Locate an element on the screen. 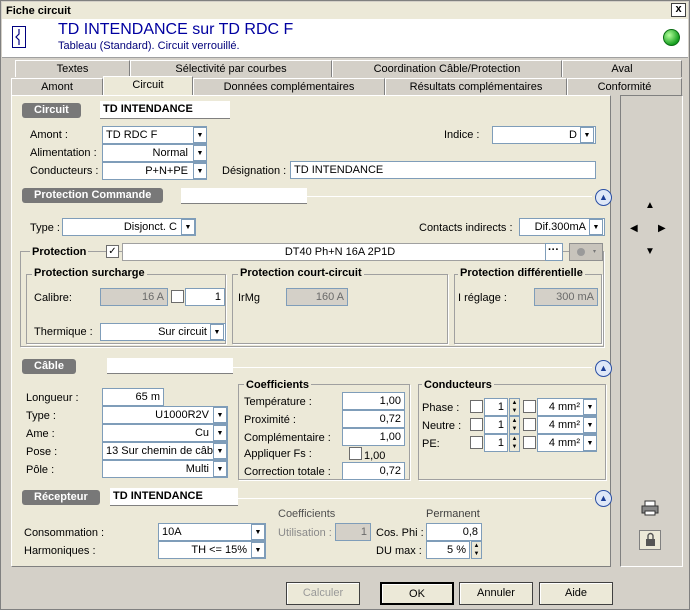  cos-phi-input: 0,8 is located at coordinates (454, 532).